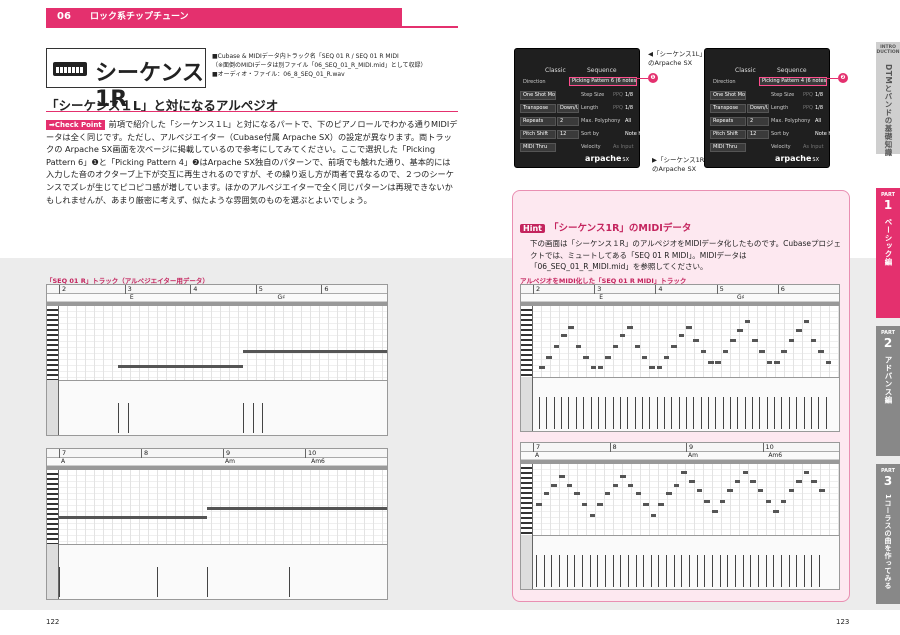 Image resolution: width=900 pixels, height=635 pixels. What do you see at coordinates (593, 95) in the screenshot?
I see `arp-row-param: Step Size` at bounding box center [593, 95].